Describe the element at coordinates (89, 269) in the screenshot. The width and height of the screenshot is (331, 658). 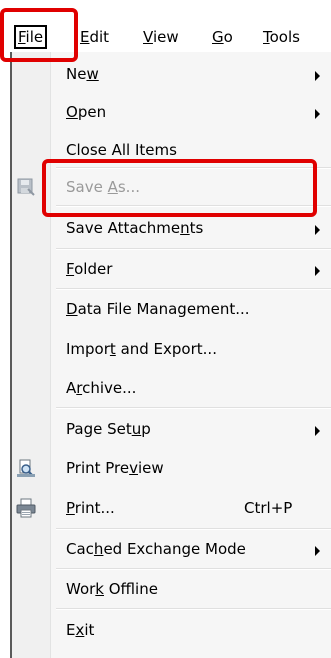
I see `menu-item-label: Folder` at that location.